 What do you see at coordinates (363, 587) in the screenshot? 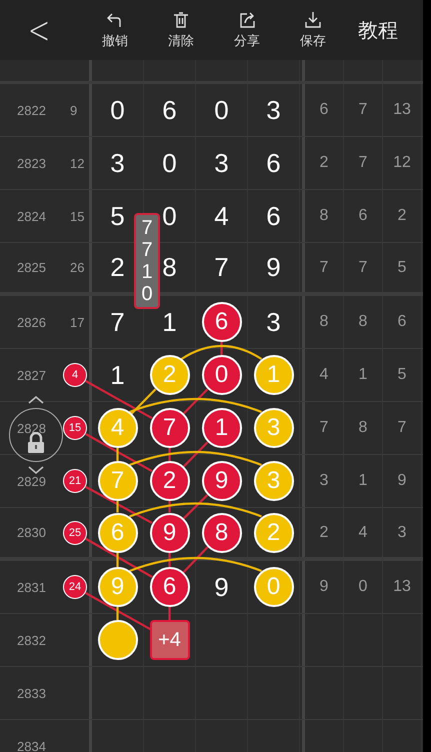
I see `stat-number: 0` at bounding box center [363, 587].